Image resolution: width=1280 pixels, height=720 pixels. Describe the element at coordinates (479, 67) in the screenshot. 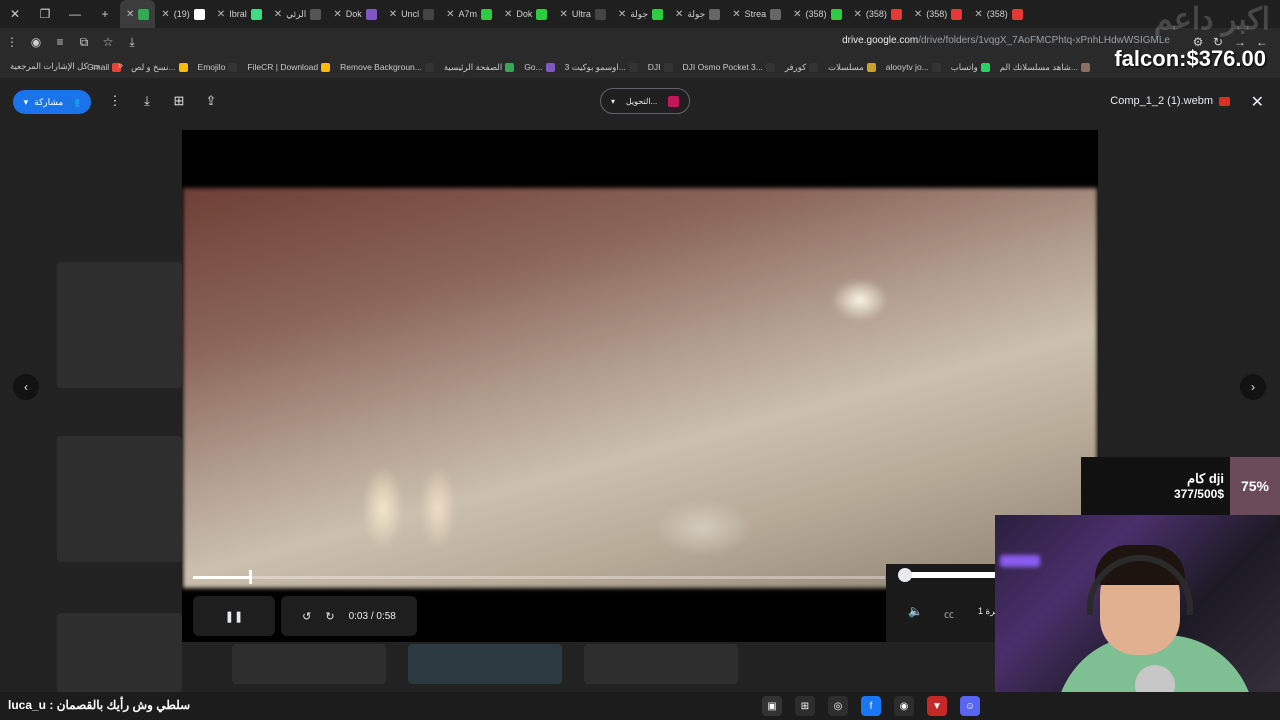

I see `bookmark-item: الصفحة الرئيسية` at that location.